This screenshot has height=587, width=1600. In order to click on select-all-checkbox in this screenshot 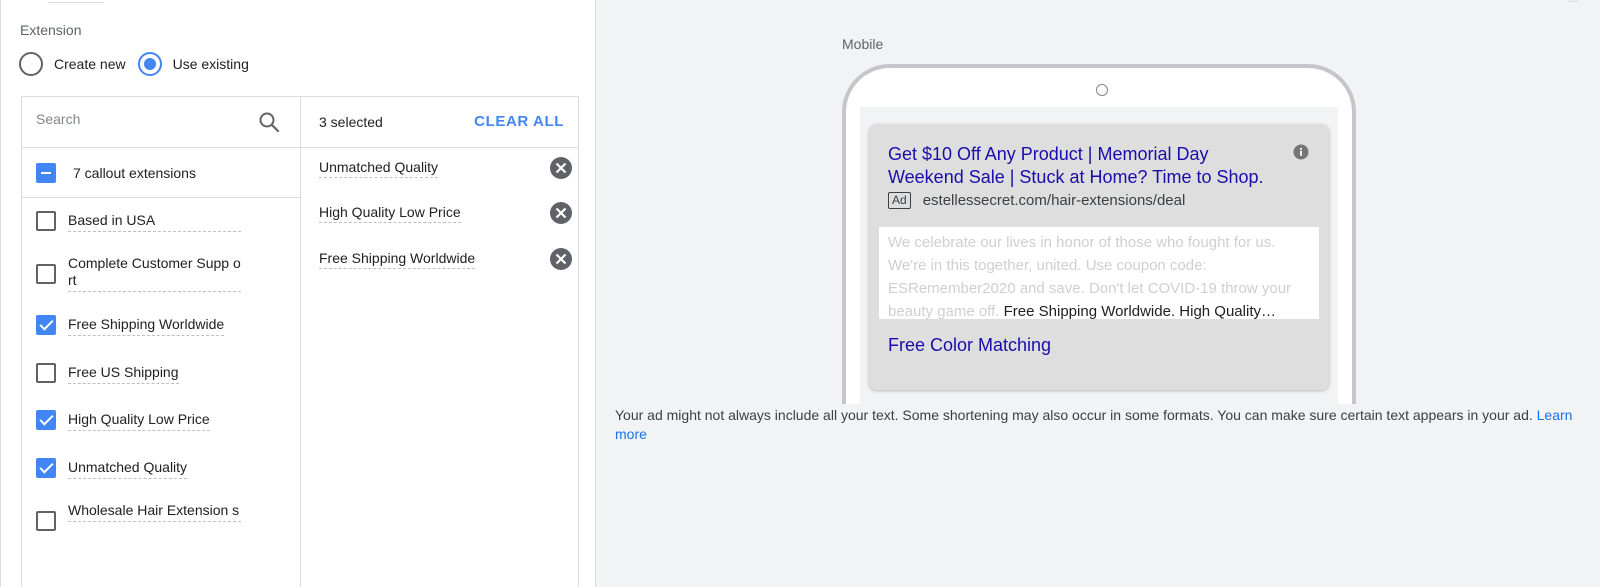, I will do `click(46, 173)`.